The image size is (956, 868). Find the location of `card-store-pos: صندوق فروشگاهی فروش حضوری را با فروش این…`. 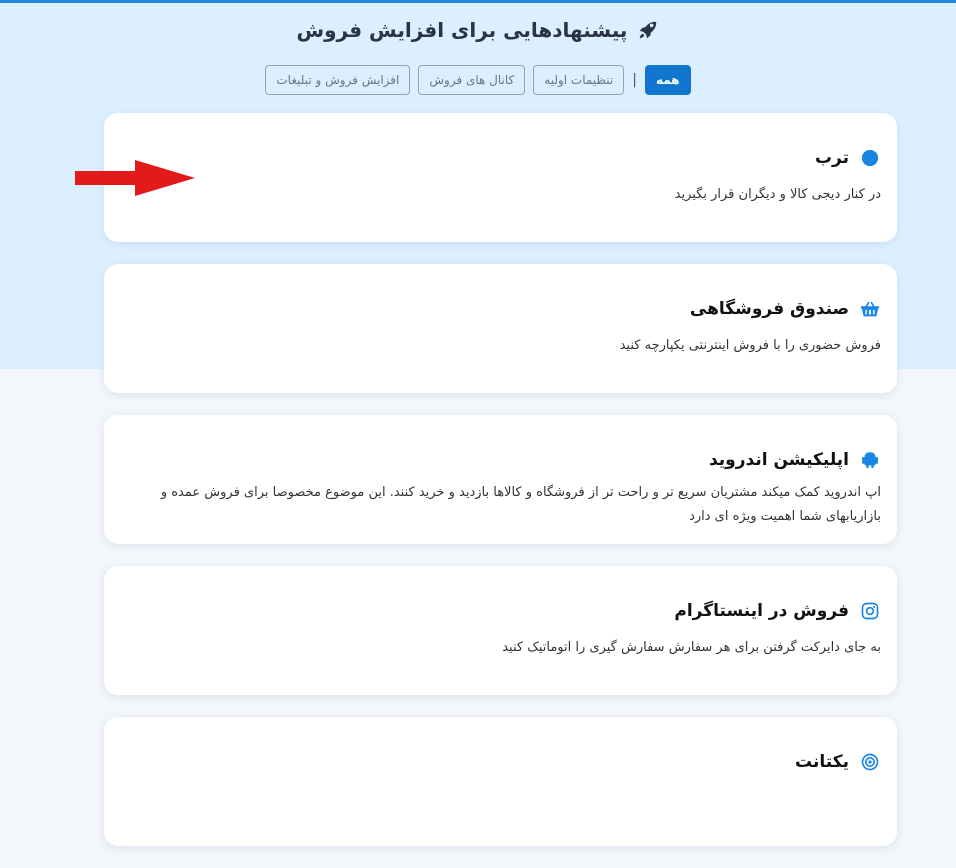

card-store-pos: صندوق فروشگاهی فروش حضوری را با فروش این… is located at coordinates (500, 328).